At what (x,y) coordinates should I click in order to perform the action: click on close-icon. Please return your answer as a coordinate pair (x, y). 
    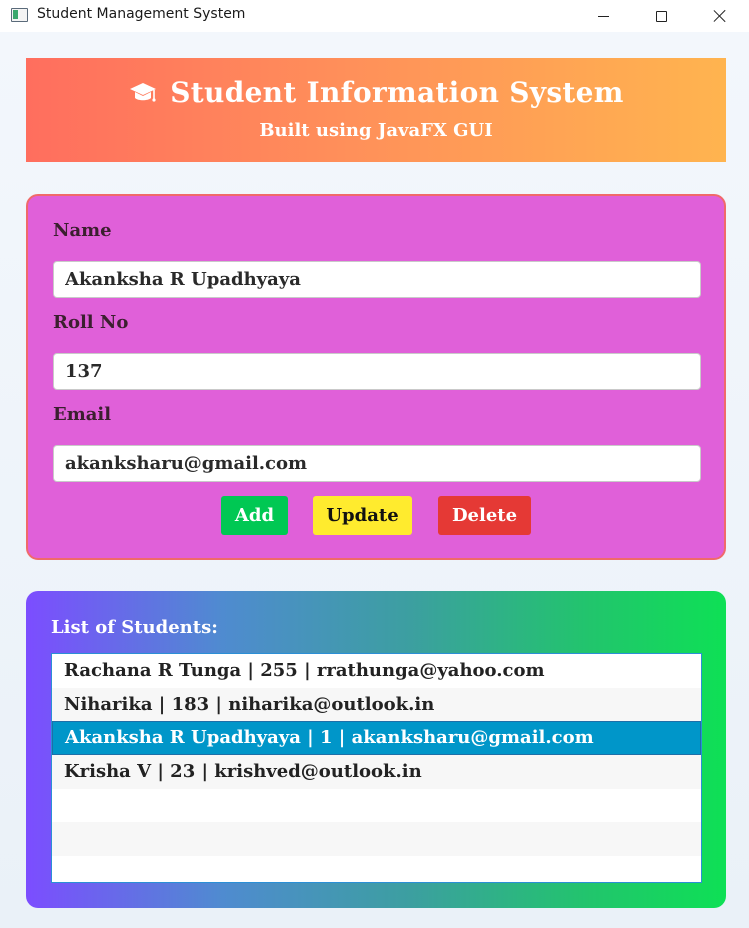
    Looking at the image, I should click on (720, 16).